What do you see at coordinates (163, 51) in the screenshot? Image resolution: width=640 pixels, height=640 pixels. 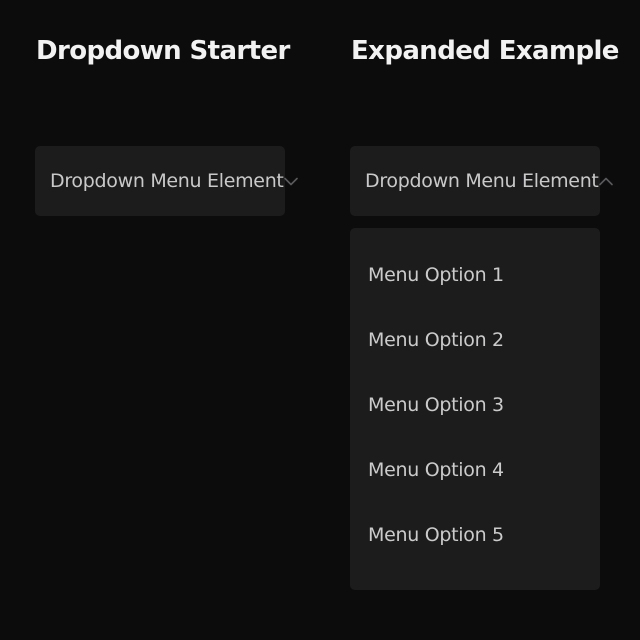 I see `section-title-dropdown-starter: Dropdown Starter` at bounding box center [163, 51].